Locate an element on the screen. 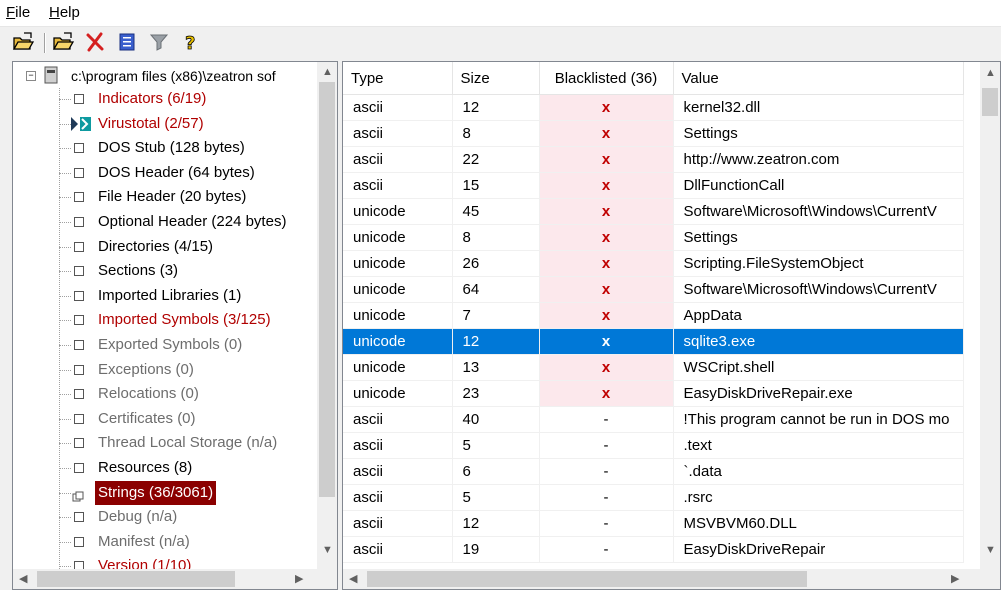 This screenshot has height=590, width=1001. tree-item: Thread Local Storage (n/a) is located at coordinates (163, 443).